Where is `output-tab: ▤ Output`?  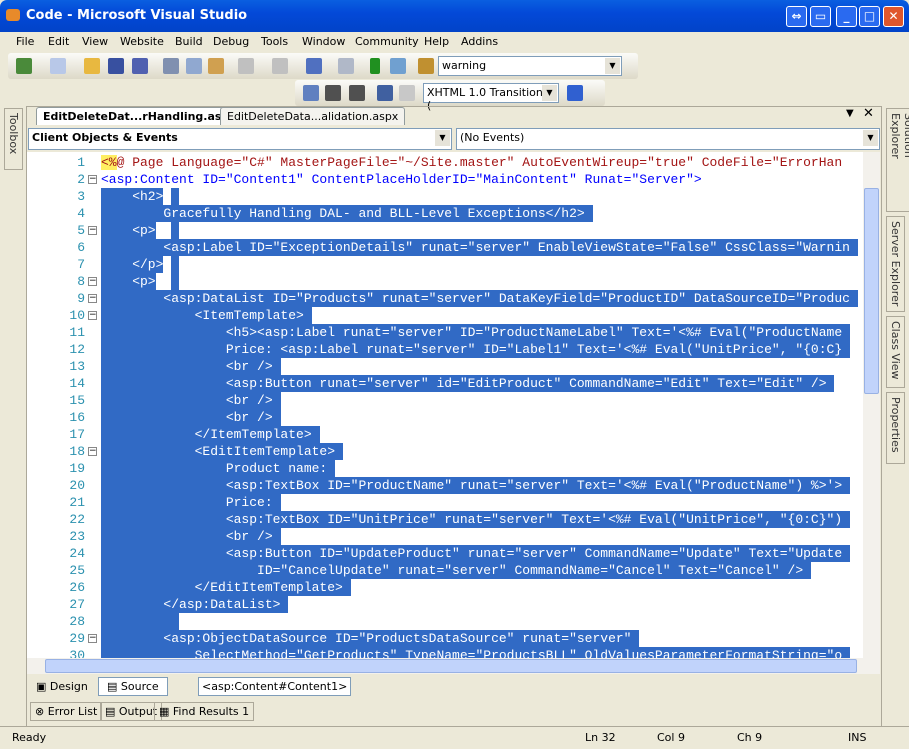
output-tab: ▤ Output is located at coordinates (131, 711).